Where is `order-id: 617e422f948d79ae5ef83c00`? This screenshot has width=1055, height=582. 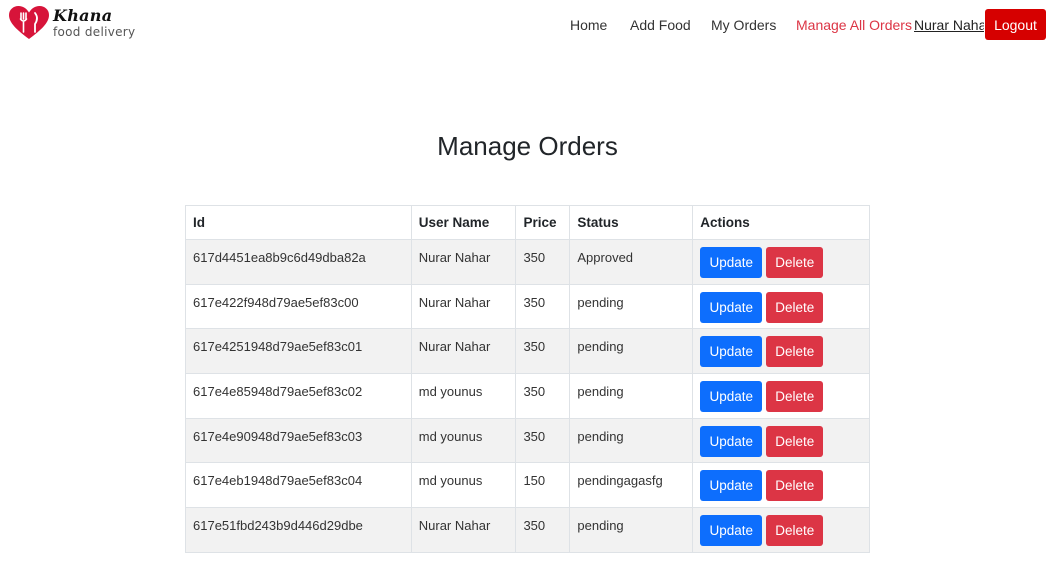 order-id: 617e422f948d79ae5ef83c00 is located at coordinates (298, 306).